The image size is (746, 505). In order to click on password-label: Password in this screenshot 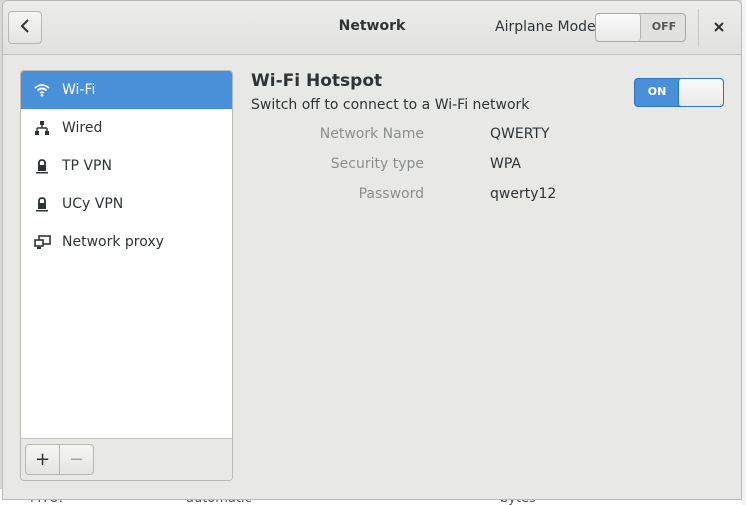, I will do `click(391, 194)`.